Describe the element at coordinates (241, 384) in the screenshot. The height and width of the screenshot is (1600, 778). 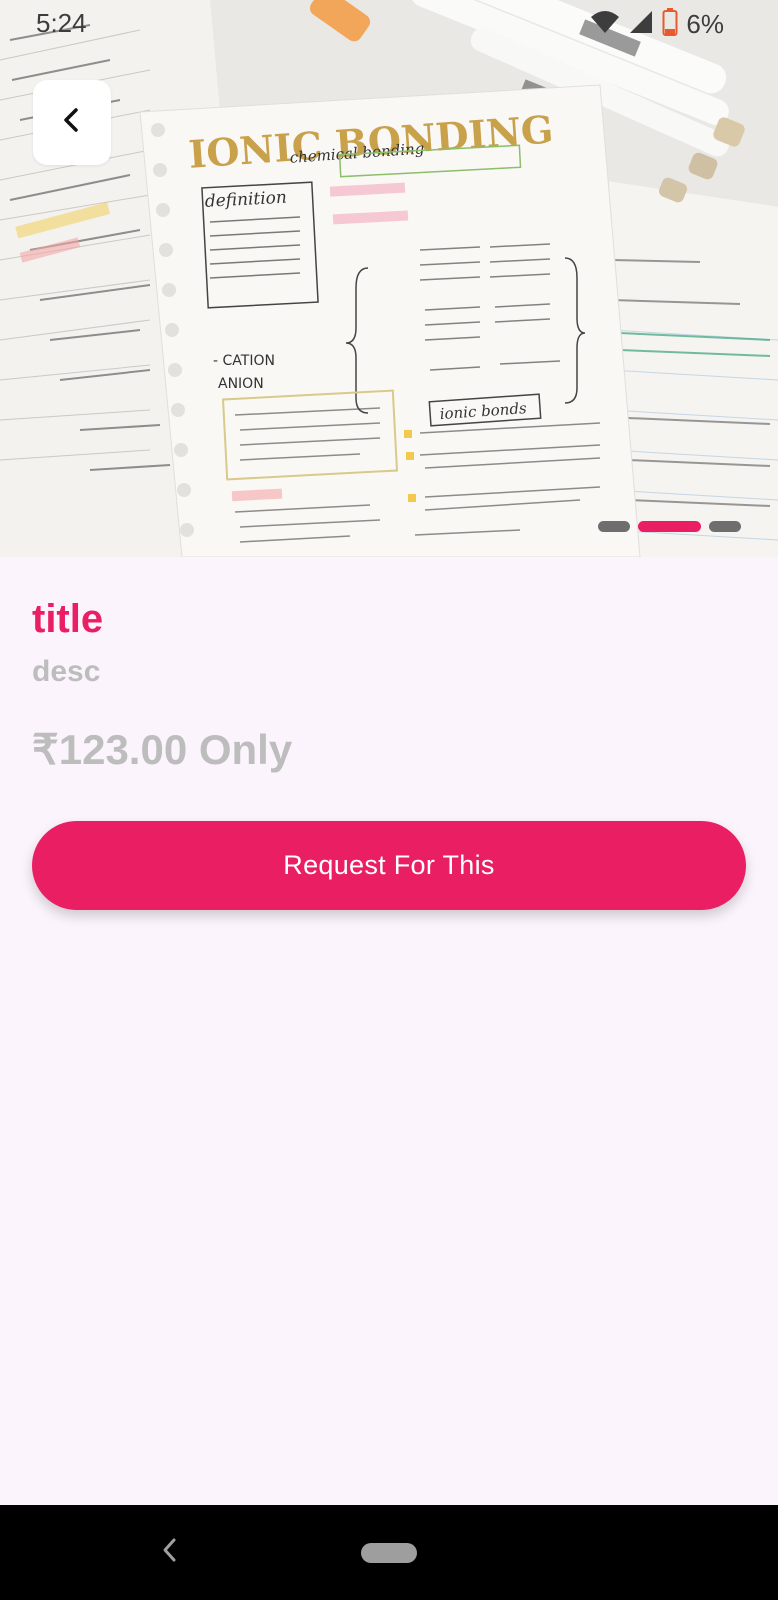
I see `svg-text: ANION` at that location.